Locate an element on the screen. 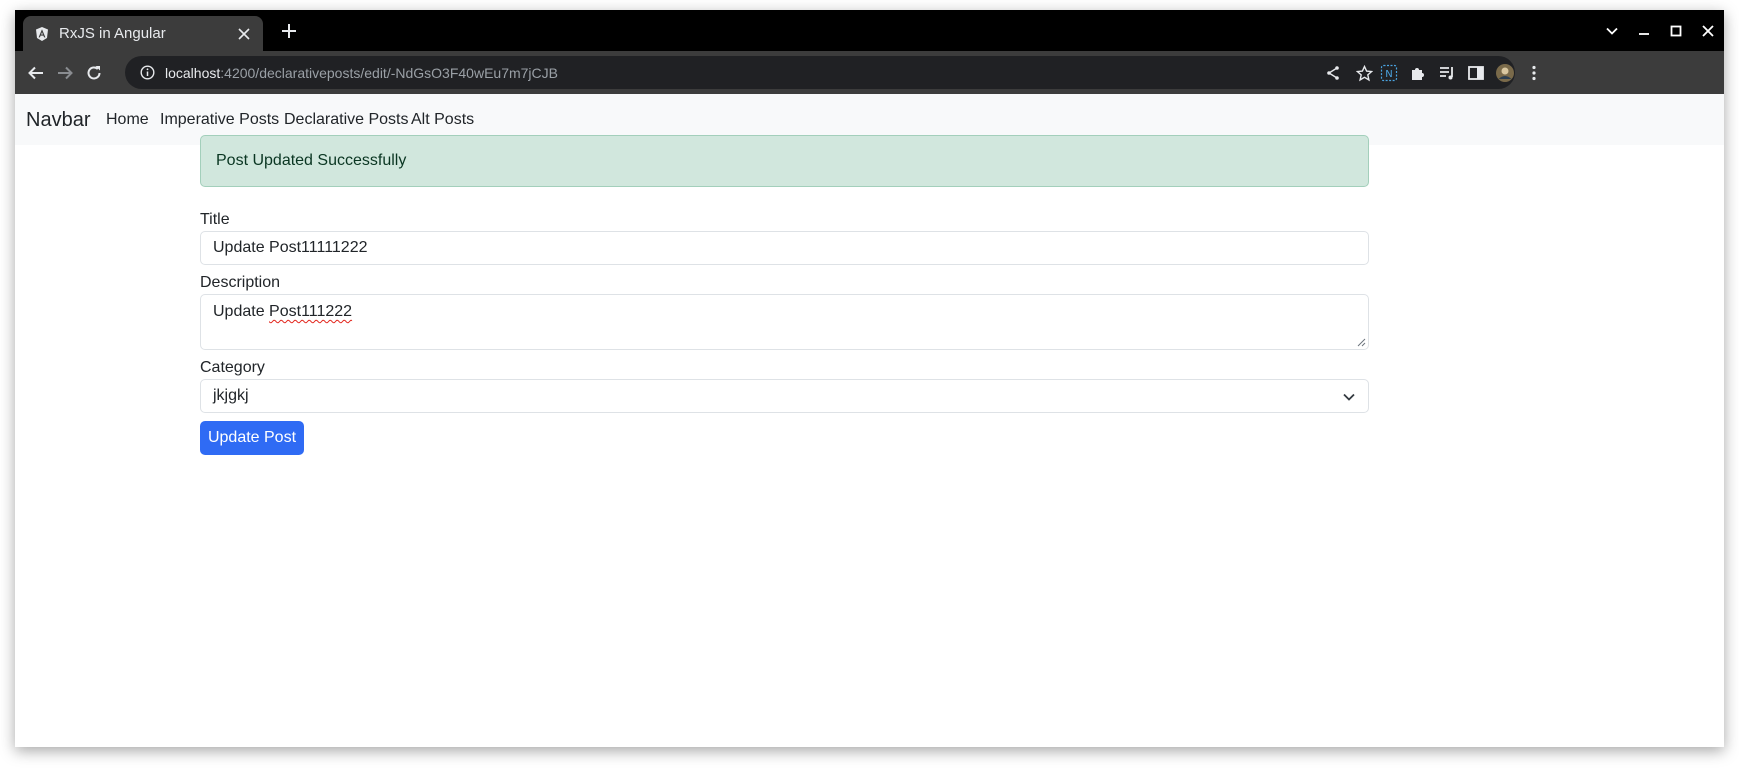  success-alert: Post Updated Successfully is located at coordinates (784, 161).